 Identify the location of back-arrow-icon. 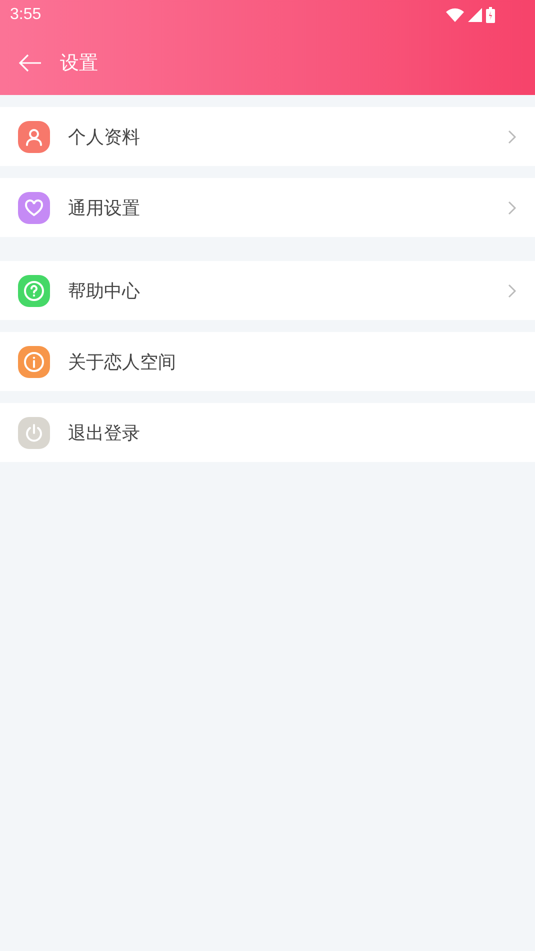
(30, 62).